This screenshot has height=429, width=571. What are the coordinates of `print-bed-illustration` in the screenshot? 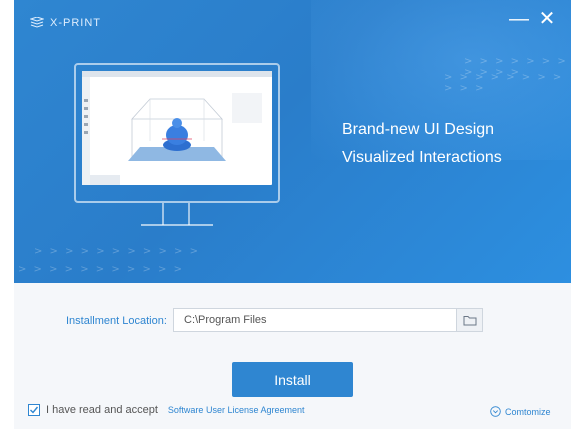 It's located at (177, 129).